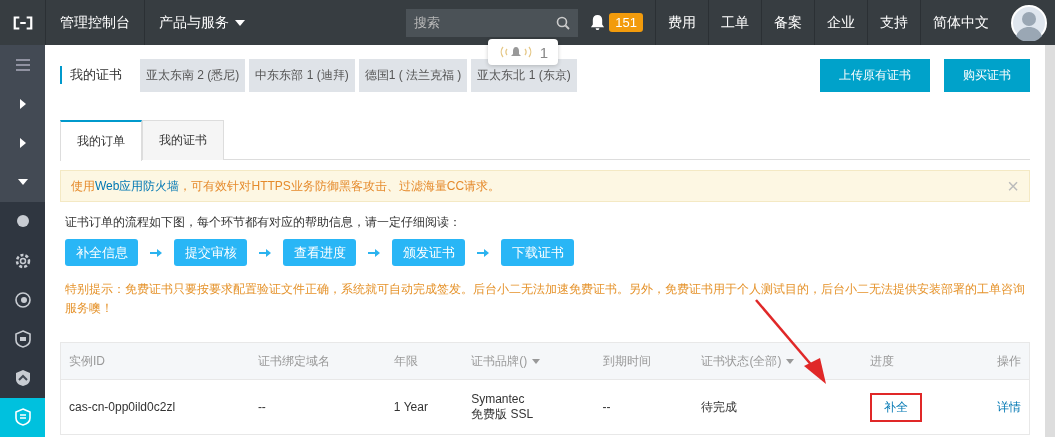 The height and width of the screenshot is (437, 1055). What do you see at coordinates (22, 260) in the screenshot?
I see `gear-icon` at bounding box center [22, 260].